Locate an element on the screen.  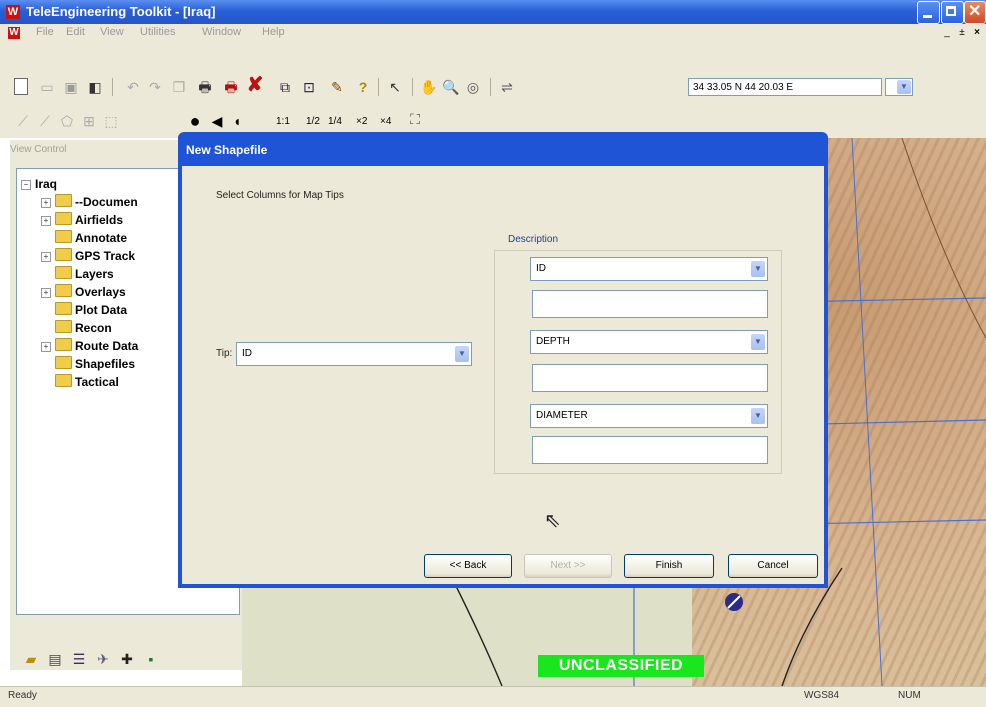
help-icon: ? is located at coordinates (363, 87).